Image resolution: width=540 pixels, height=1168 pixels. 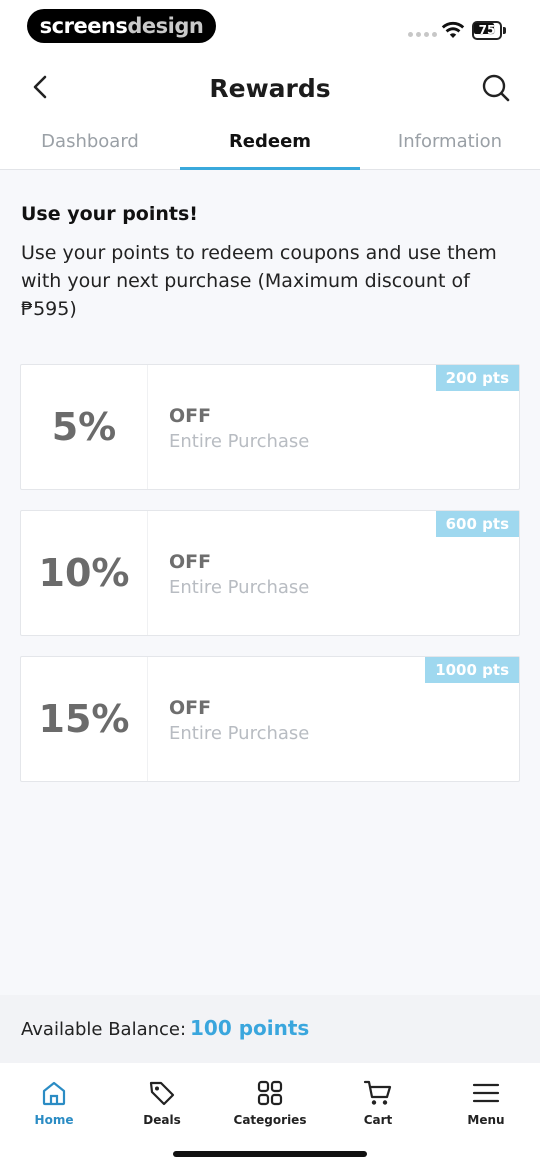 I want to click on tab-redeem: Redeem, so click(x=270, y=147).